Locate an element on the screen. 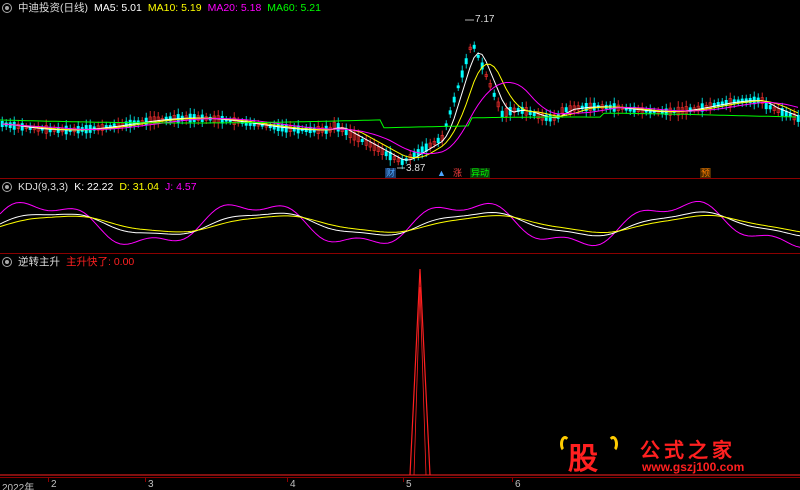 Image resolution: width=800 pixels, height=490 pixels. time-label-month: 2 is located at coordinates (54, 484).